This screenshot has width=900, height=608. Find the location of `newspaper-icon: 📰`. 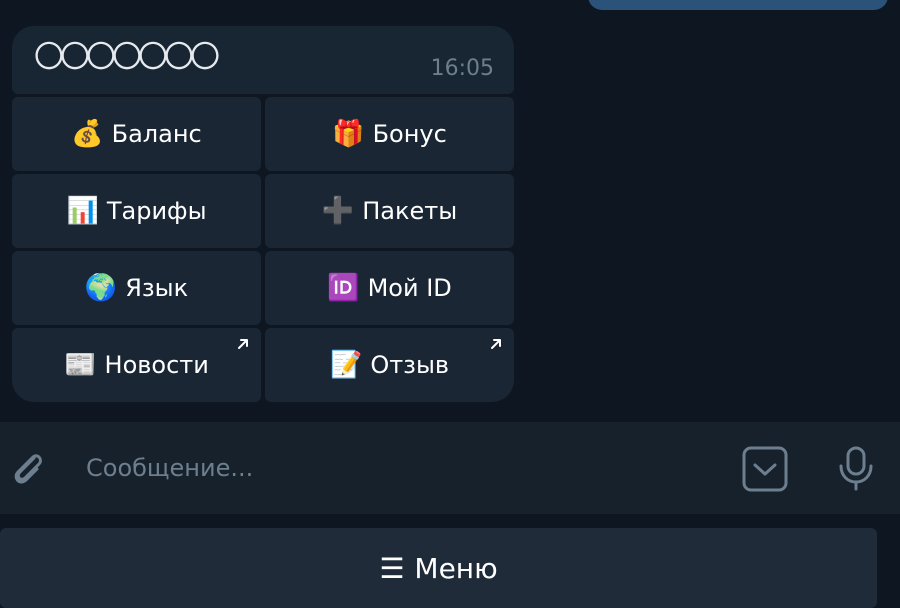

newspaper-icon: 📰 is located at coordinates (80, 365).